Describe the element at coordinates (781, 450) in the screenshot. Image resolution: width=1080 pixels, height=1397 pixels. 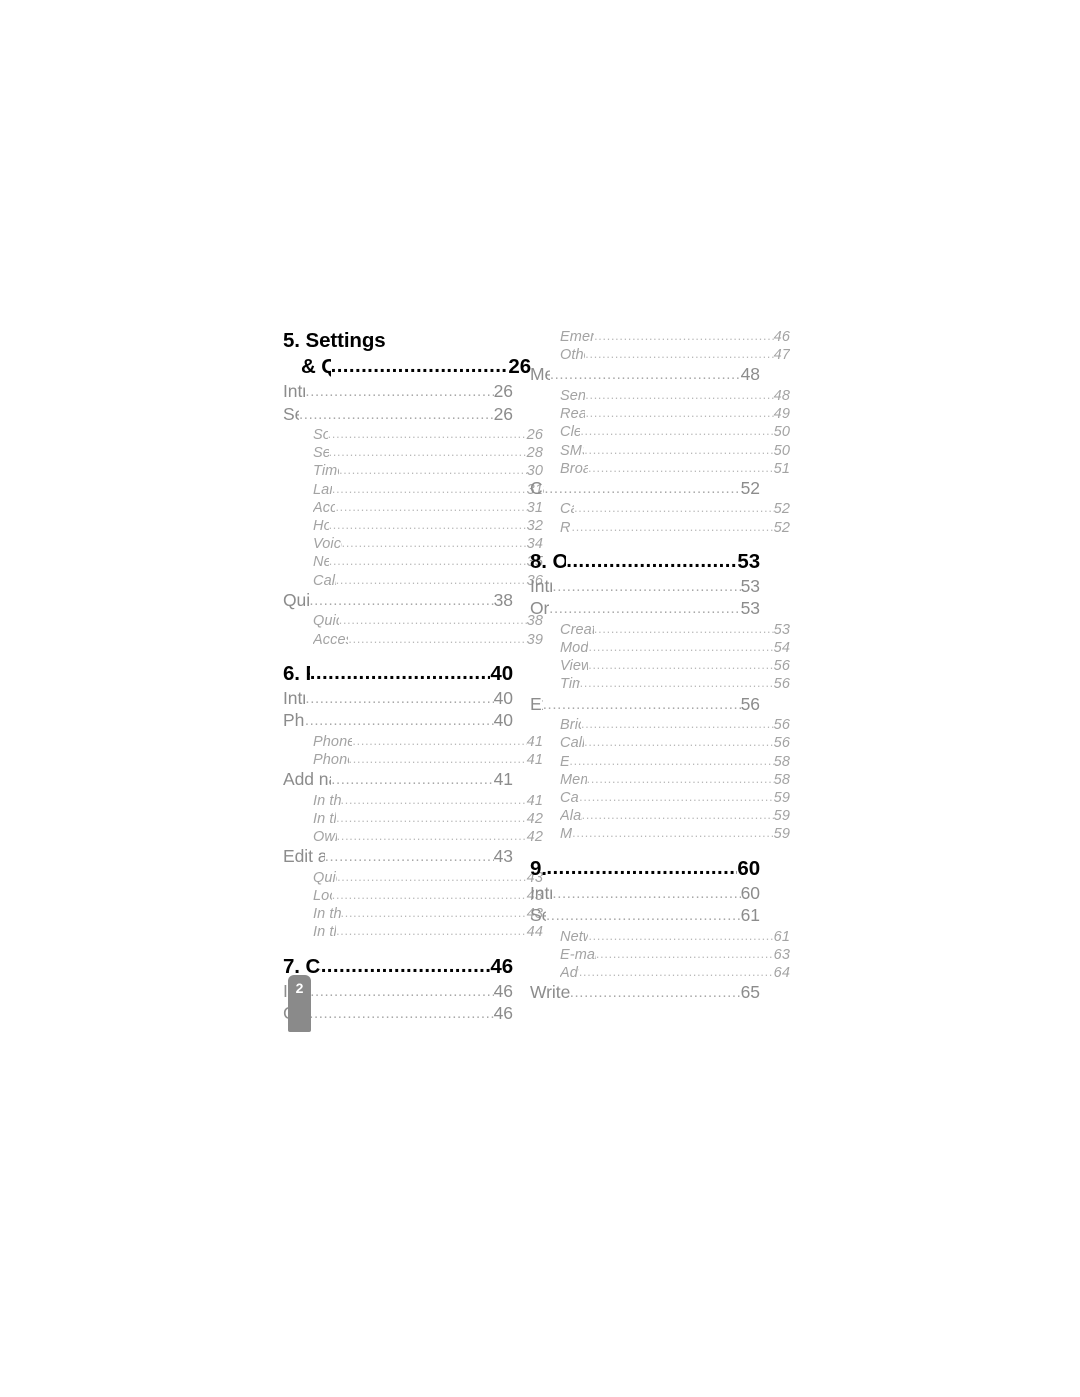
I see `toc-entry-page-number: 50` at that location.